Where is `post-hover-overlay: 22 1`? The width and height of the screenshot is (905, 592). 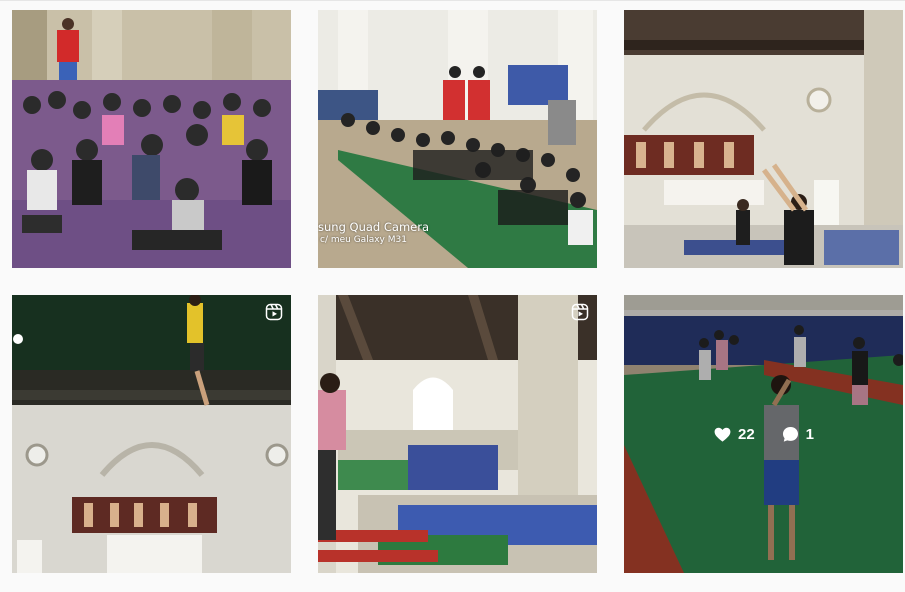
post-hover-overlay: 22 1 is located at coordinates (763, 434).